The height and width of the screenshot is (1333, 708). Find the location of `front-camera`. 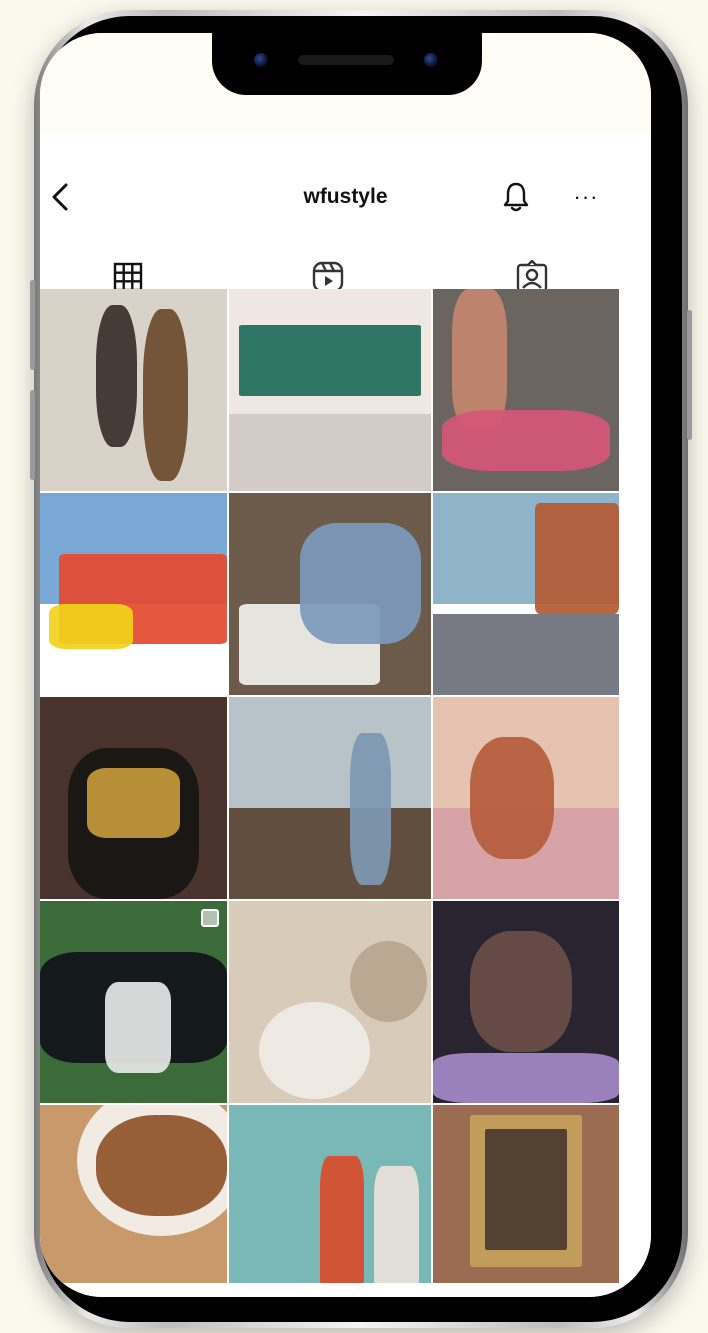

front-camera is located at coordinates (261, 60).